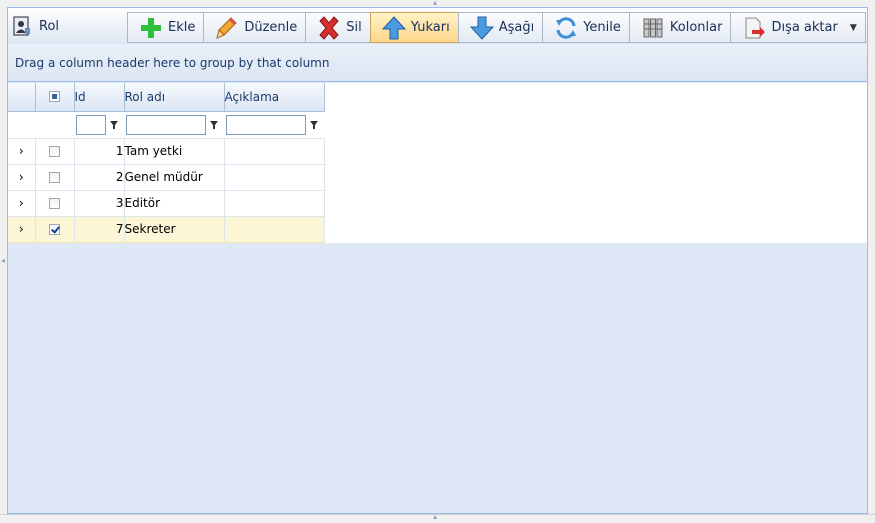 The image size is (875, 523). I want to click on table-row: › 3 Editör, so click(166, 203).